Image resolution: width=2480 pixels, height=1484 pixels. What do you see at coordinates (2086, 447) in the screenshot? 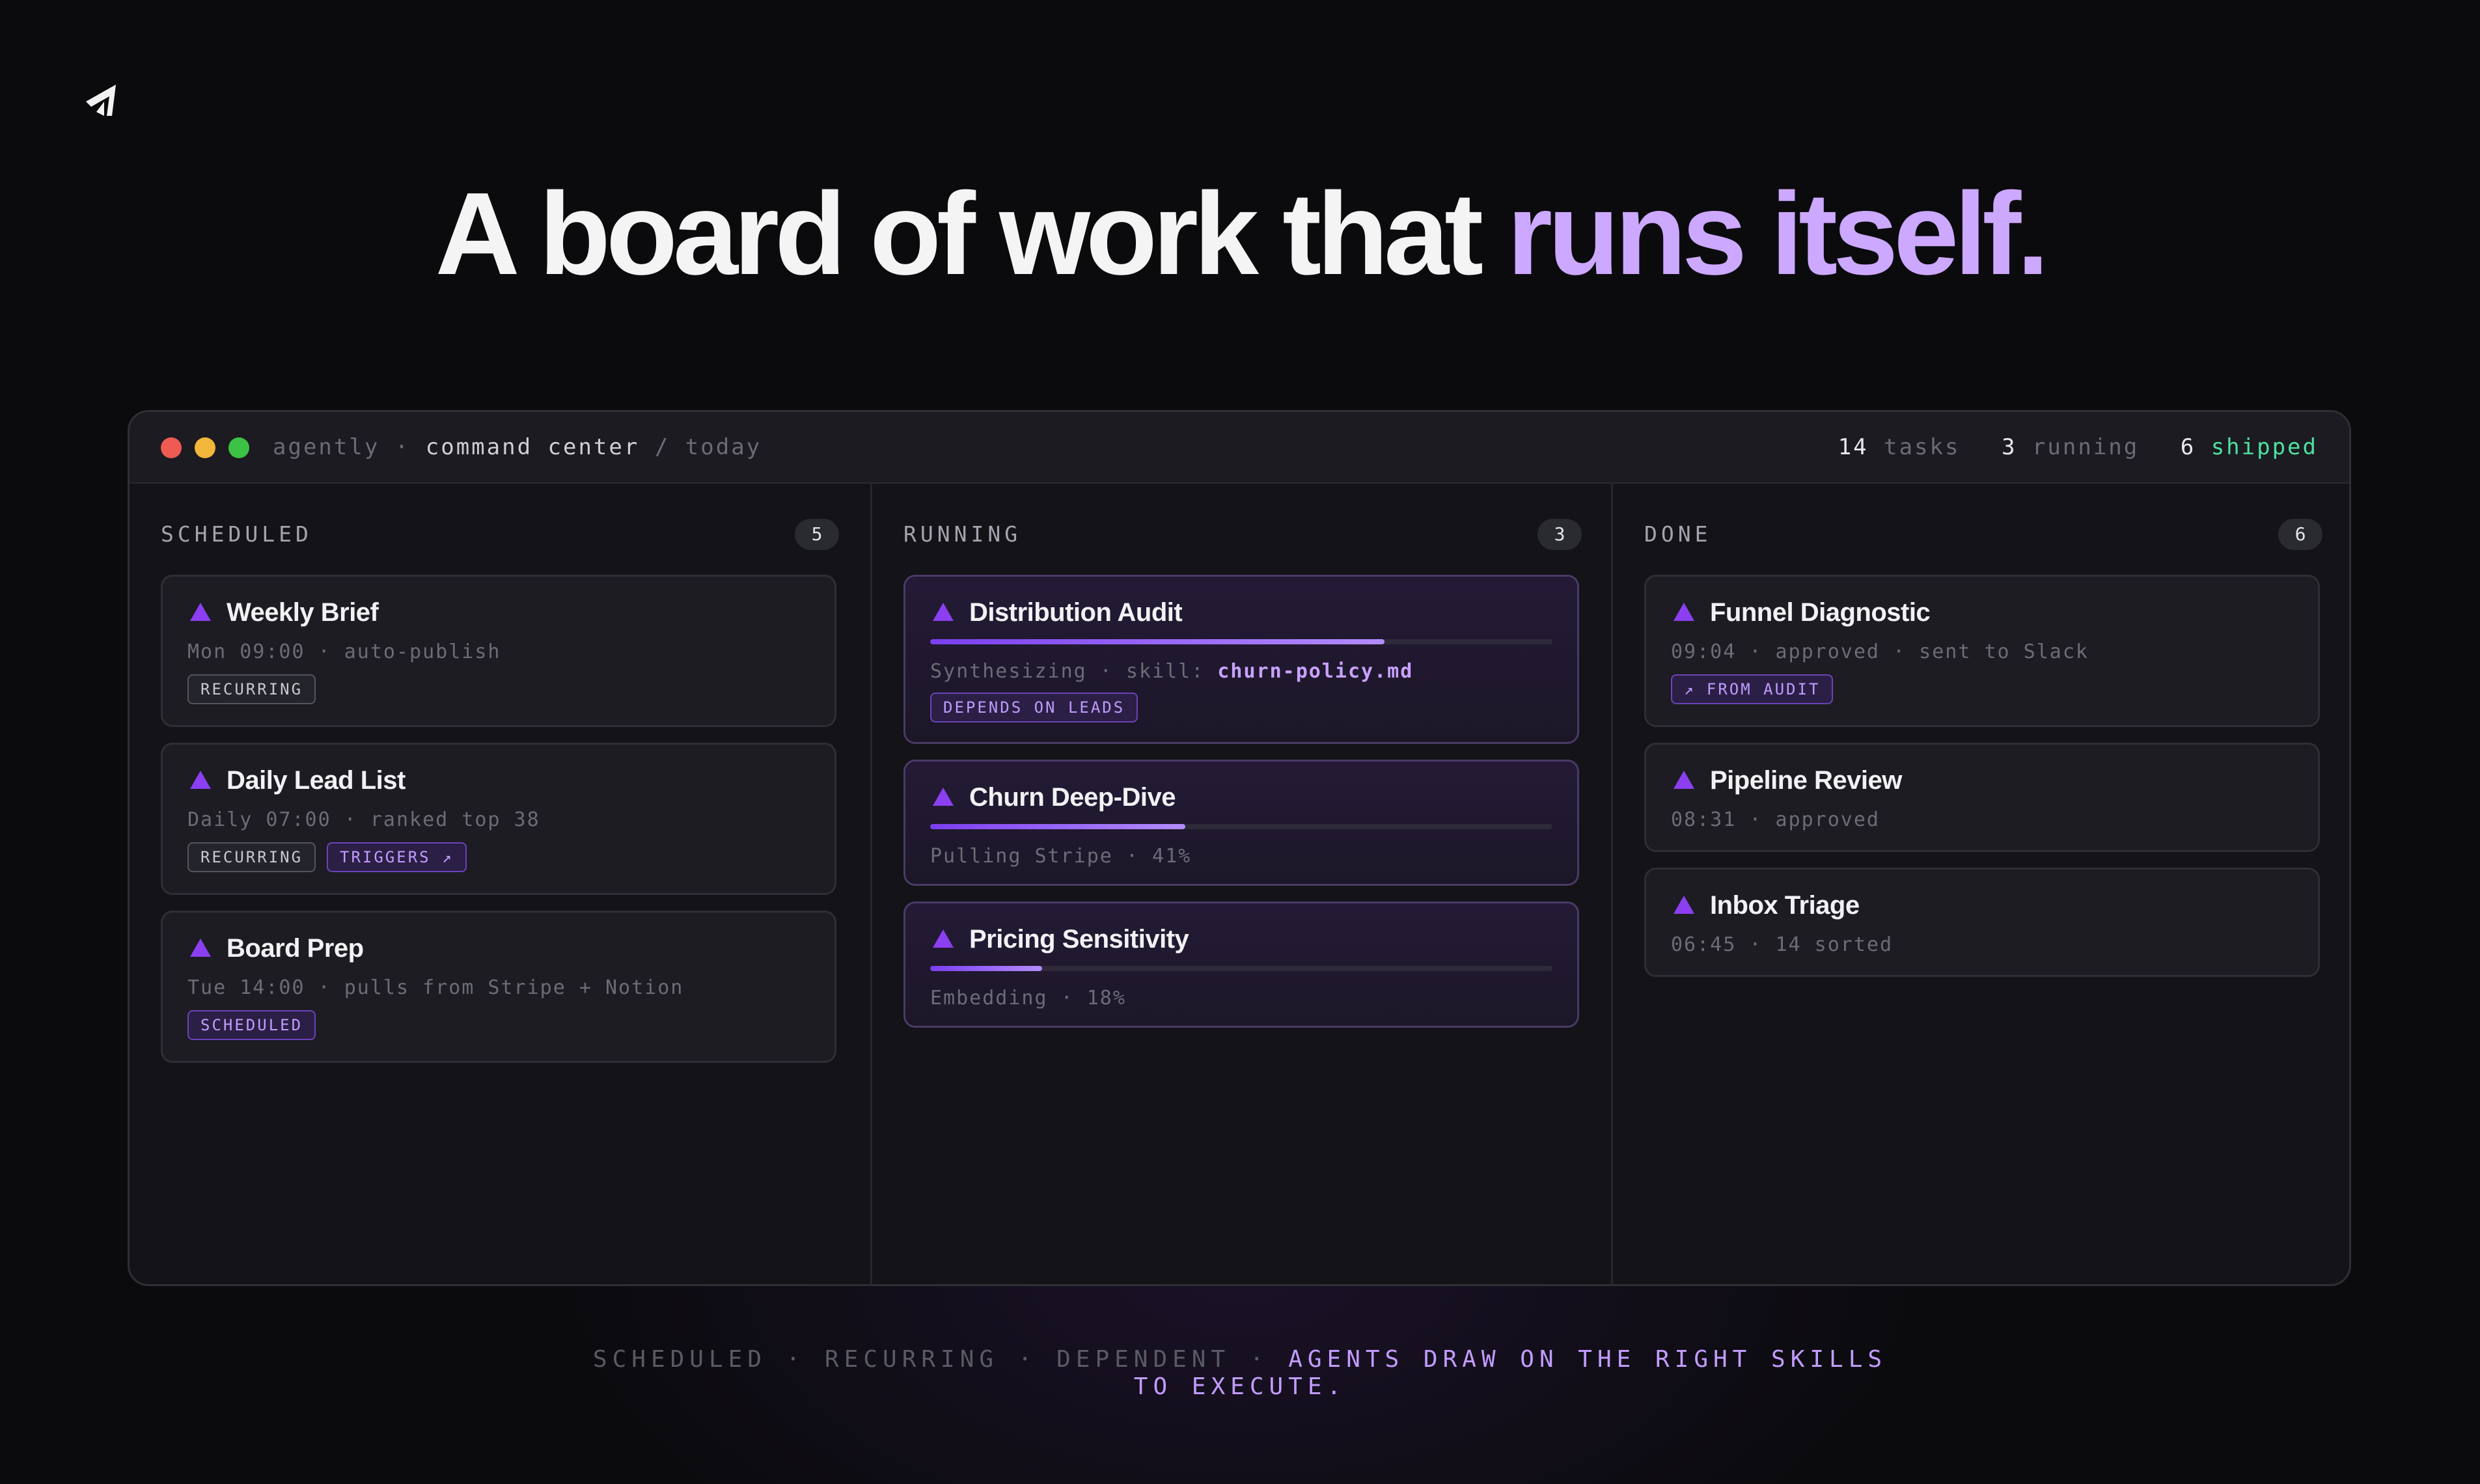
I see `running-label: running` at bounding box center [2086, 447].